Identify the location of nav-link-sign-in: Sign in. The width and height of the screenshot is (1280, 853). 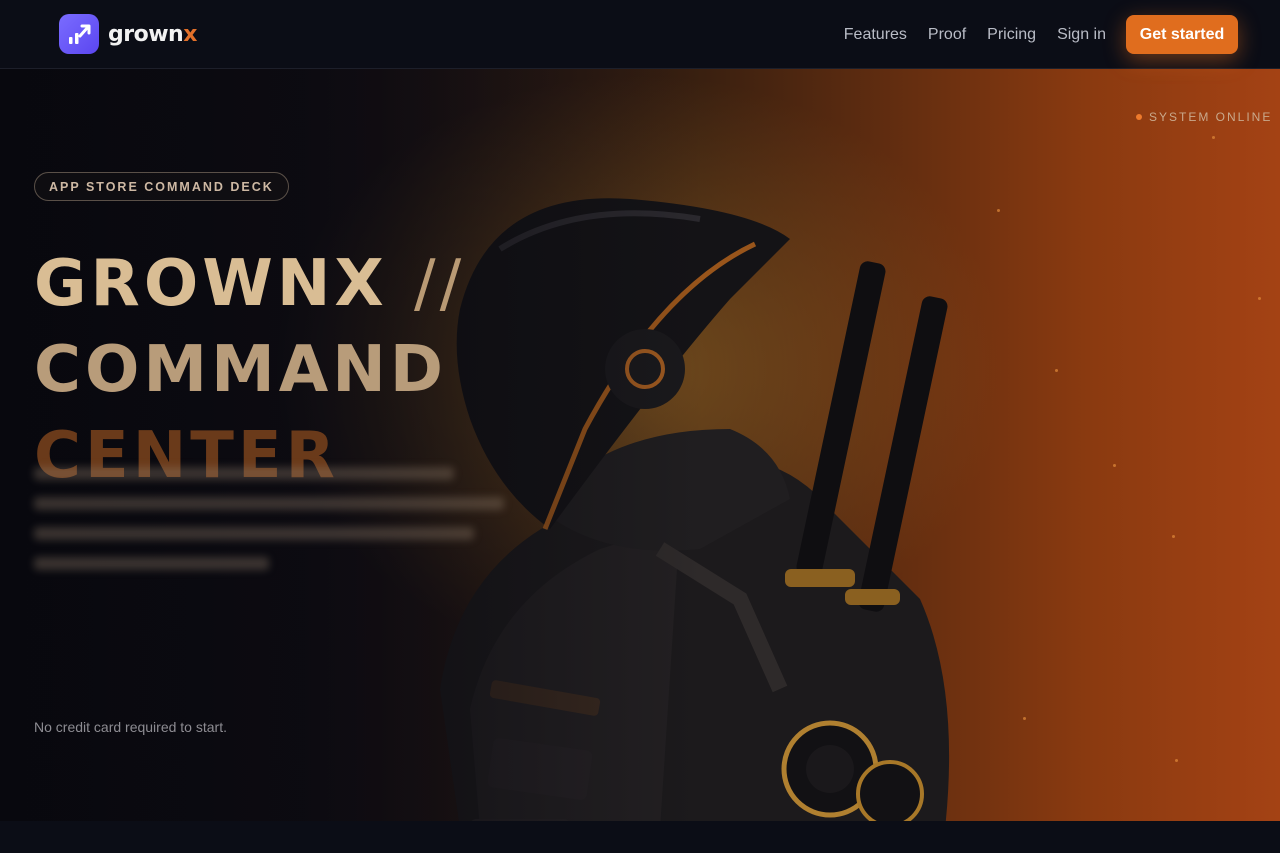
(1081, 35).